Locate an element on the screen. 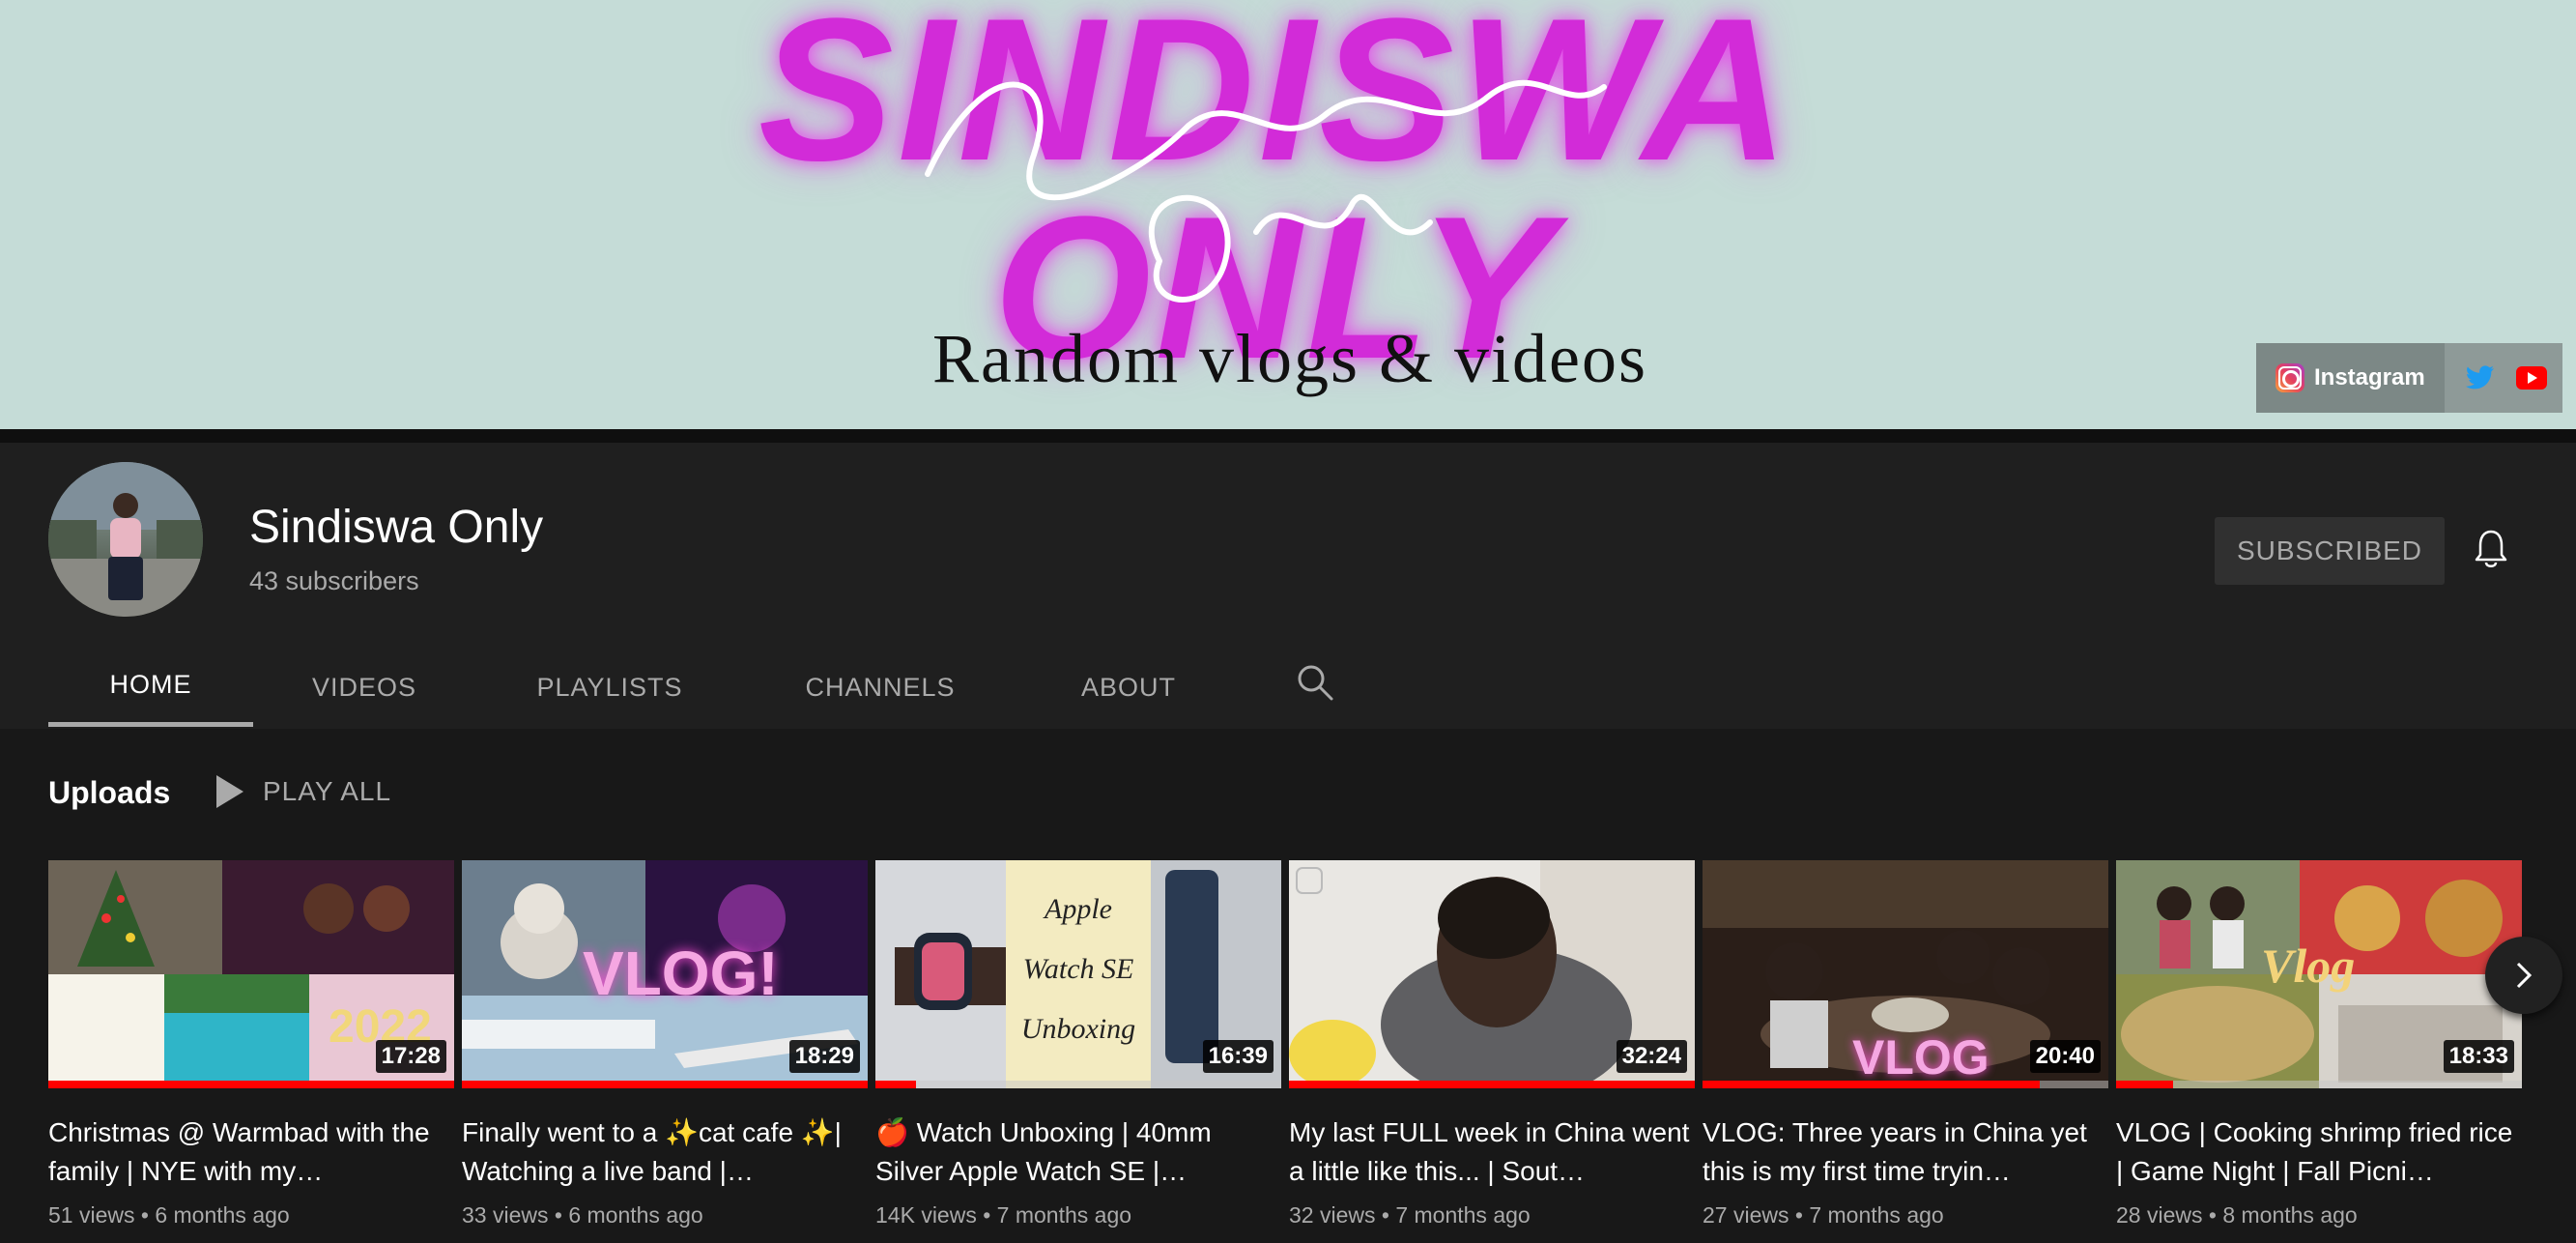  play-all-button: PLAY ALL is located at coordinates (304, 791).